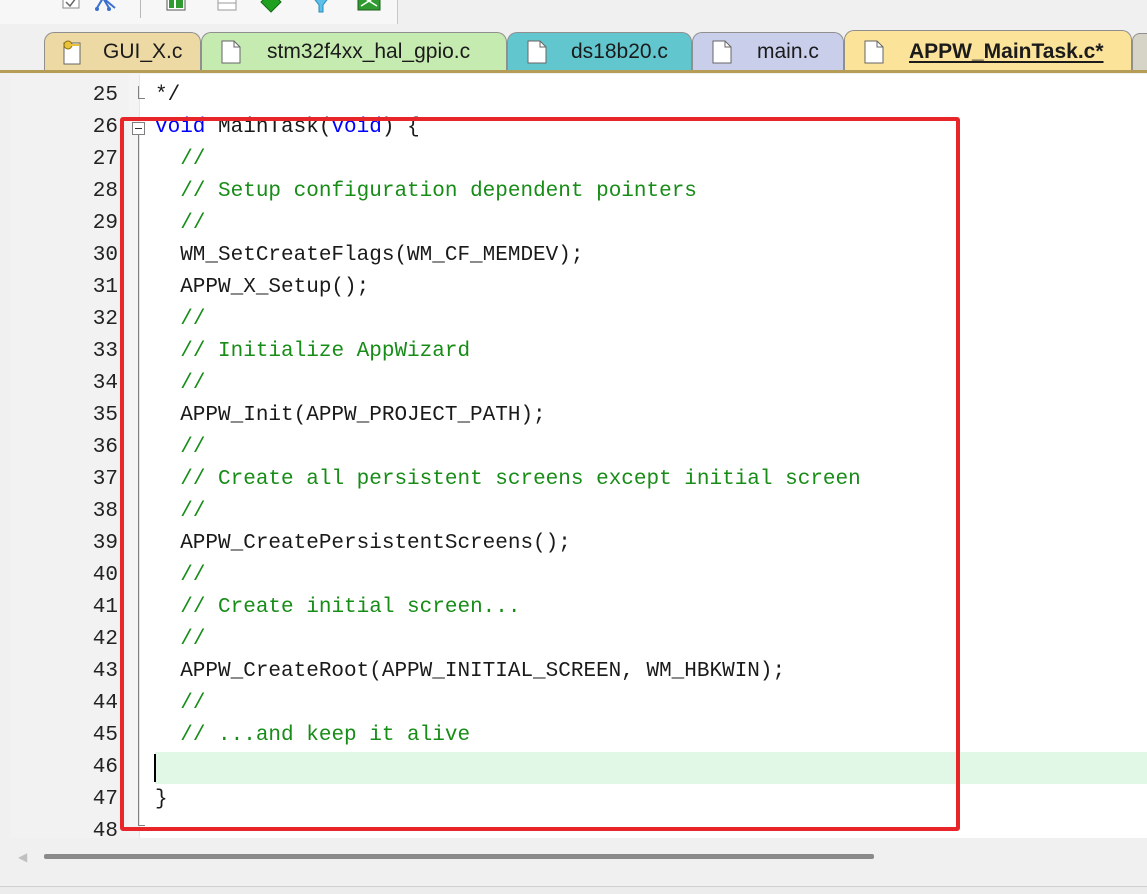  Describe the element at coordinates (369, 51) in the screenshot. I see `tab-label: stm32f4xx_hal_gpio.c` at that location.